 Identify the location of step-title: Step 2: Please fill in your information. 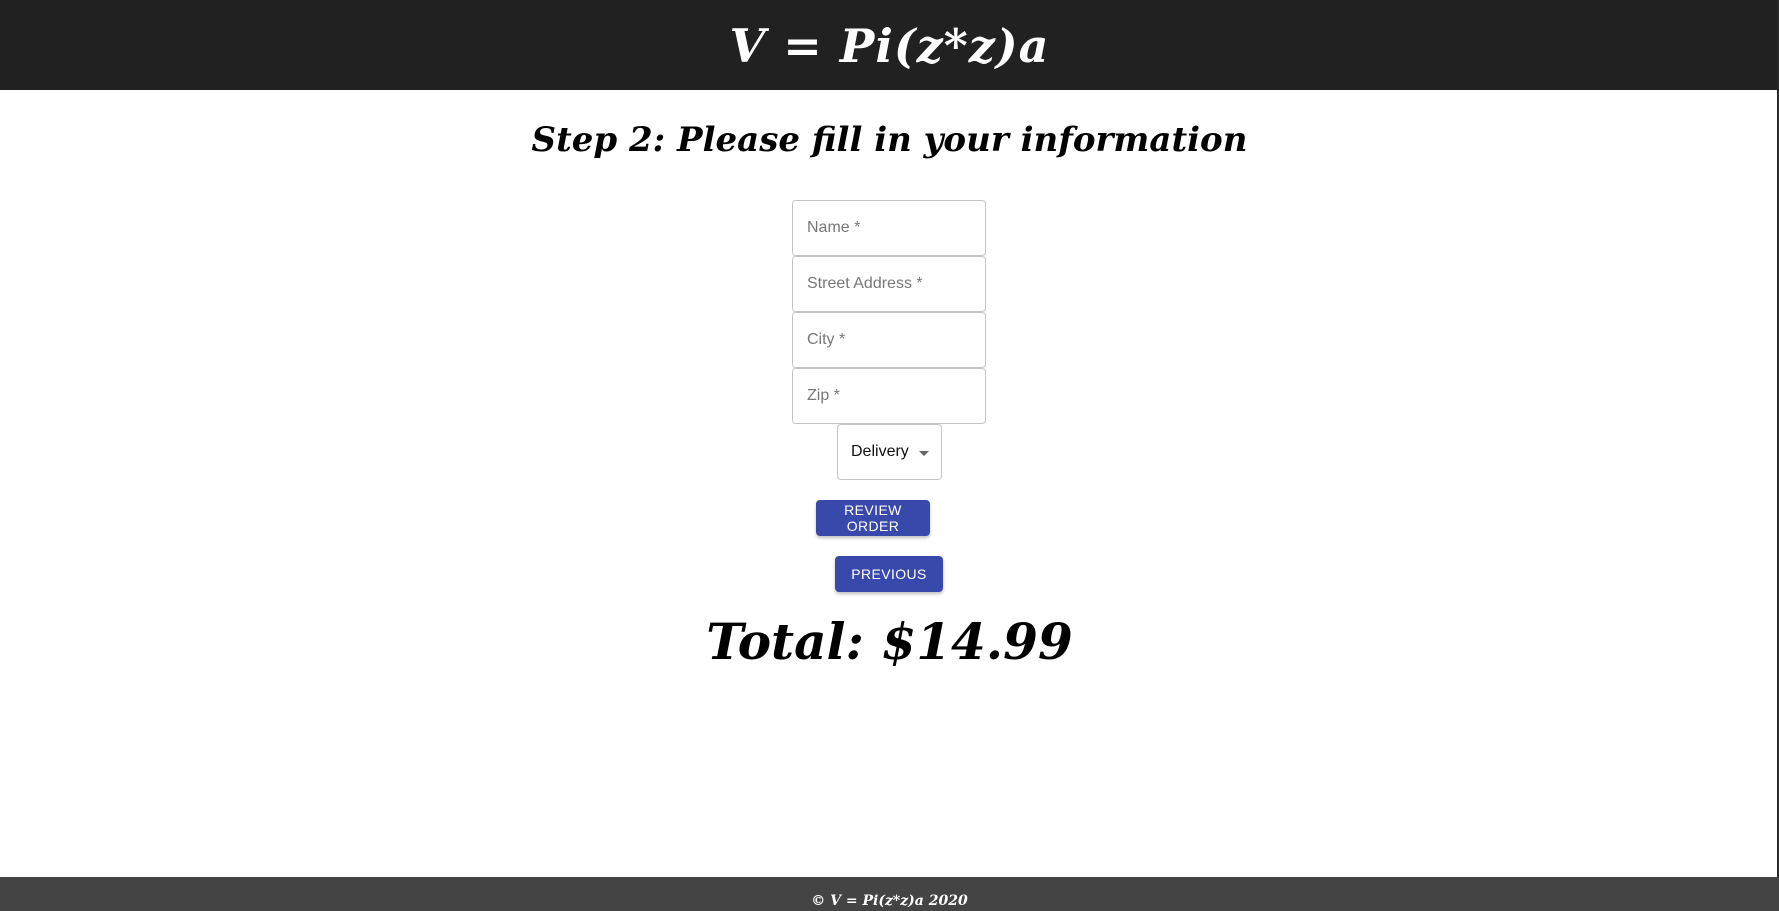
(889, 140).